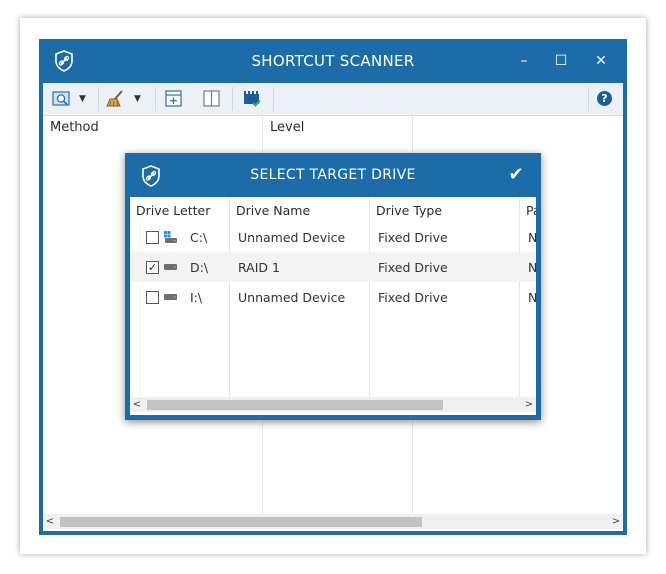 The width and height of the screenshot is (666, 574). What do you see at coordinates (601, 61) in the screenshot?
I see `close-button: ✕` at bounding box center [601, 61].